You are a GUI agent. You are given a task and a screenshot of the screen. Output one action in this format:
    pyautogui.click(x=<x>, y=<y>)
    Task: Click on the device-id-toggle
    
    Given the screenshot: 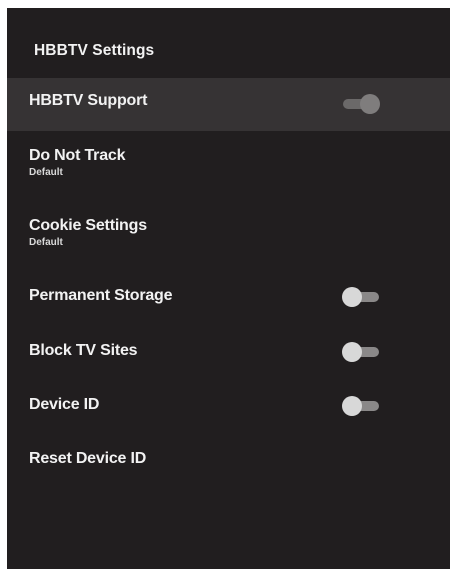 What is the action you would take?
    pyautogui.click(x=361, y=406)
    